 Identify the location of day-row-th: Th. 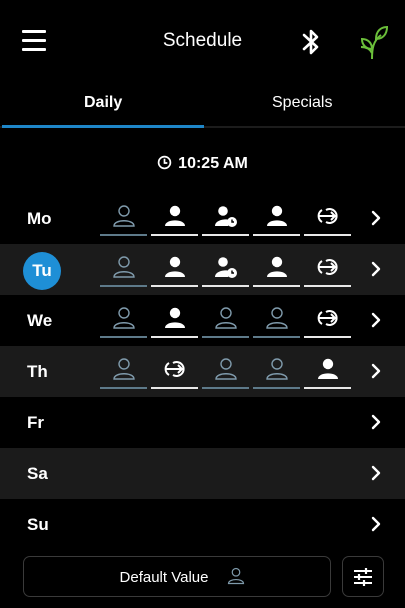
(202, 371).